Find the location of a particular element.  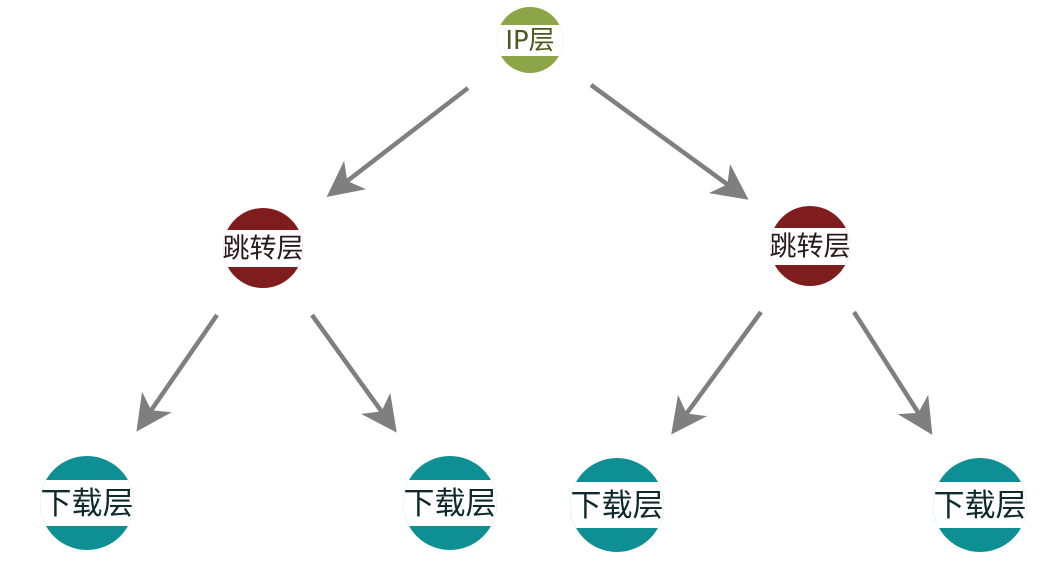

node-leaf-1: 下载层 is located at coordinates (87, 503).